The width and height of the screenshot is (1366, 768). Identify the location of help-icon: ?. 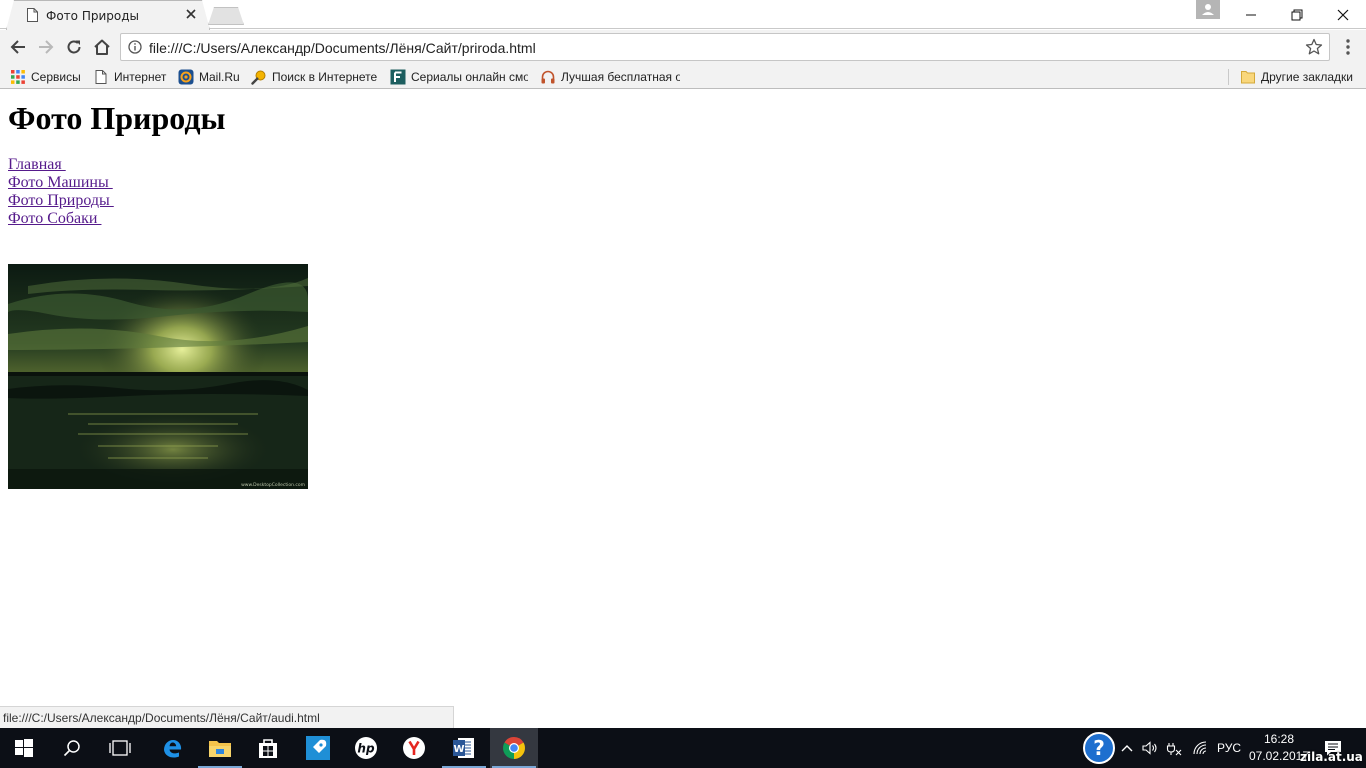
(1099, 748).